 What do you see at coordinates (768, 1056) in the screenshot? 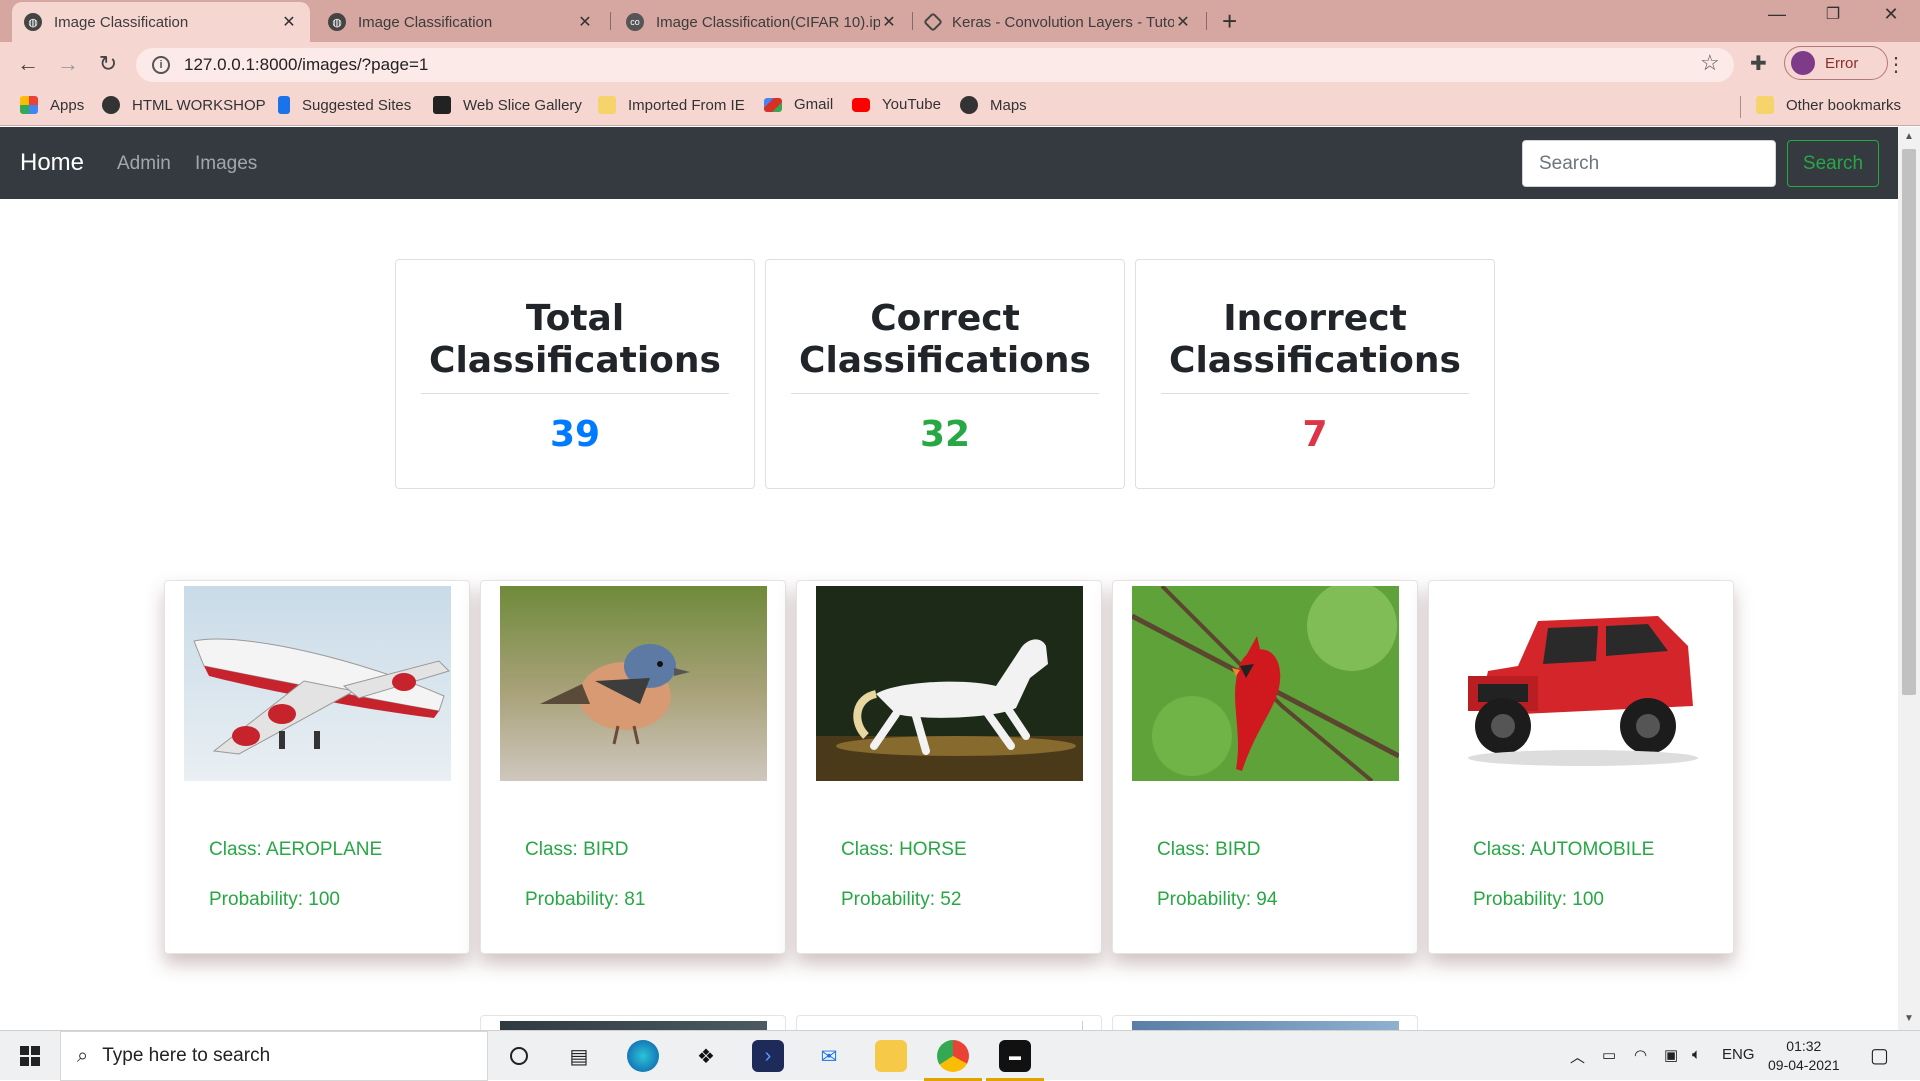
I see `visual-studio-icon: ›` at bounding box center [768, 1056].